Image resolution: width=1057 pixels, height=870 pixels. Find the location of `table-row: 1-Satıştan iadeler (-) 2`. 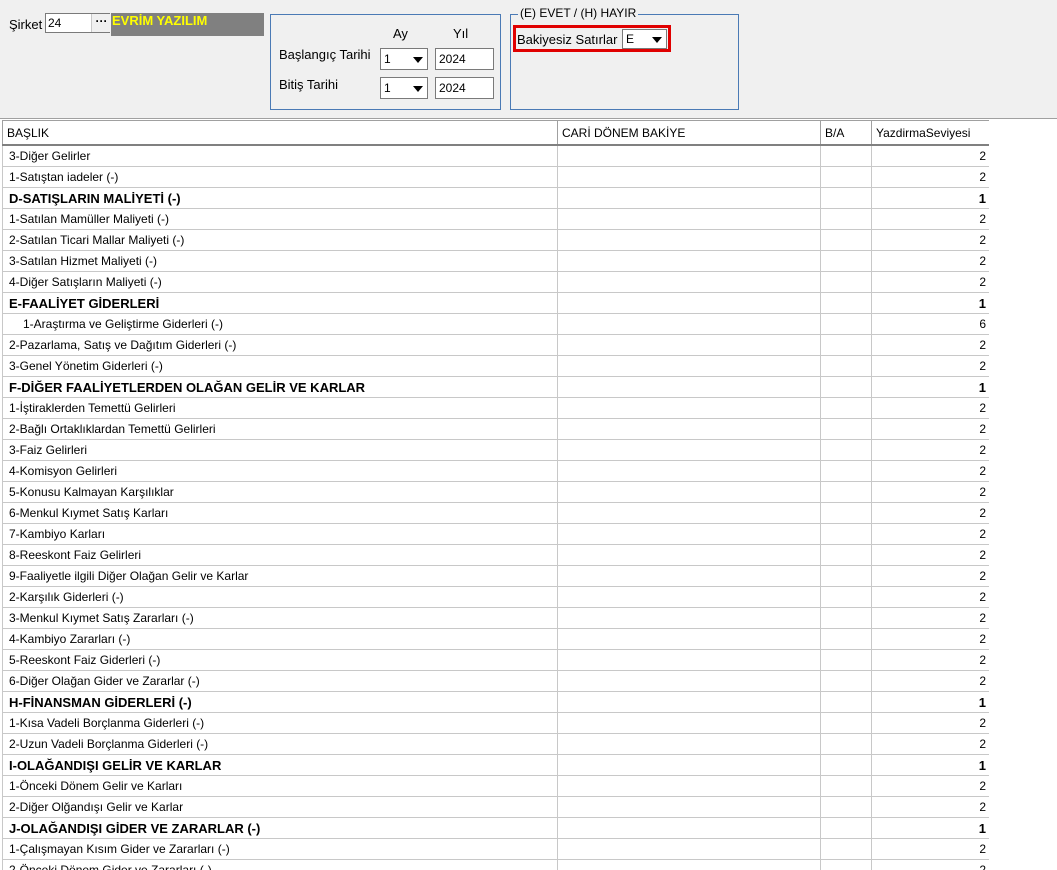

table-row: 1-Satıştan iadeler (-) 2 is located at coordinates (496, 177).